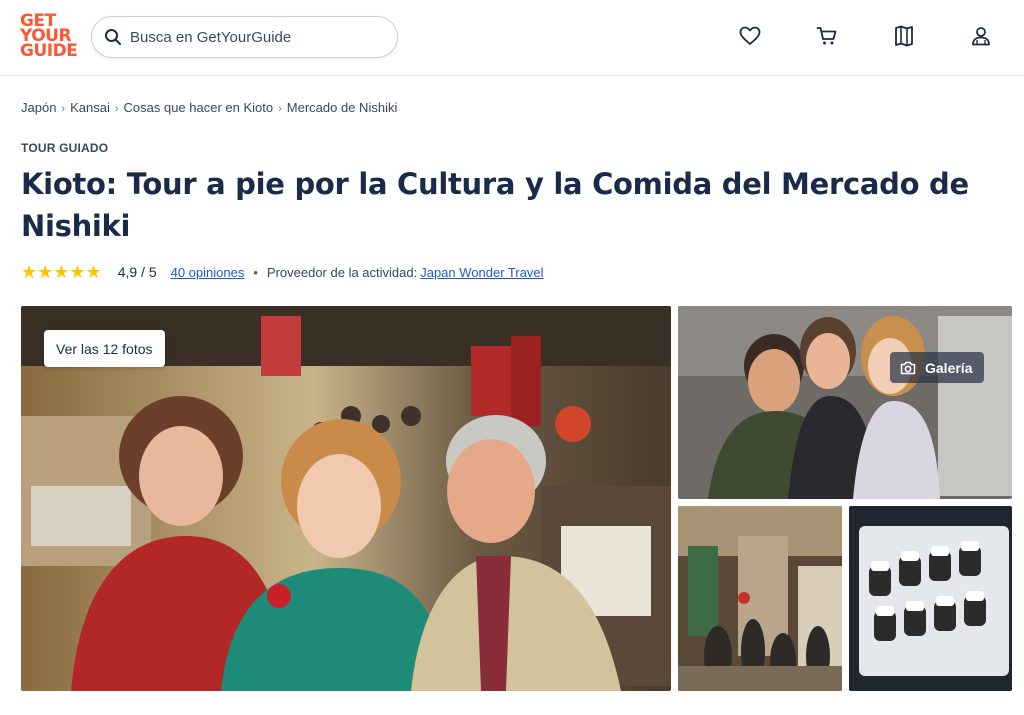  I want to click on gallery-button: Galería, so click(937, 367).